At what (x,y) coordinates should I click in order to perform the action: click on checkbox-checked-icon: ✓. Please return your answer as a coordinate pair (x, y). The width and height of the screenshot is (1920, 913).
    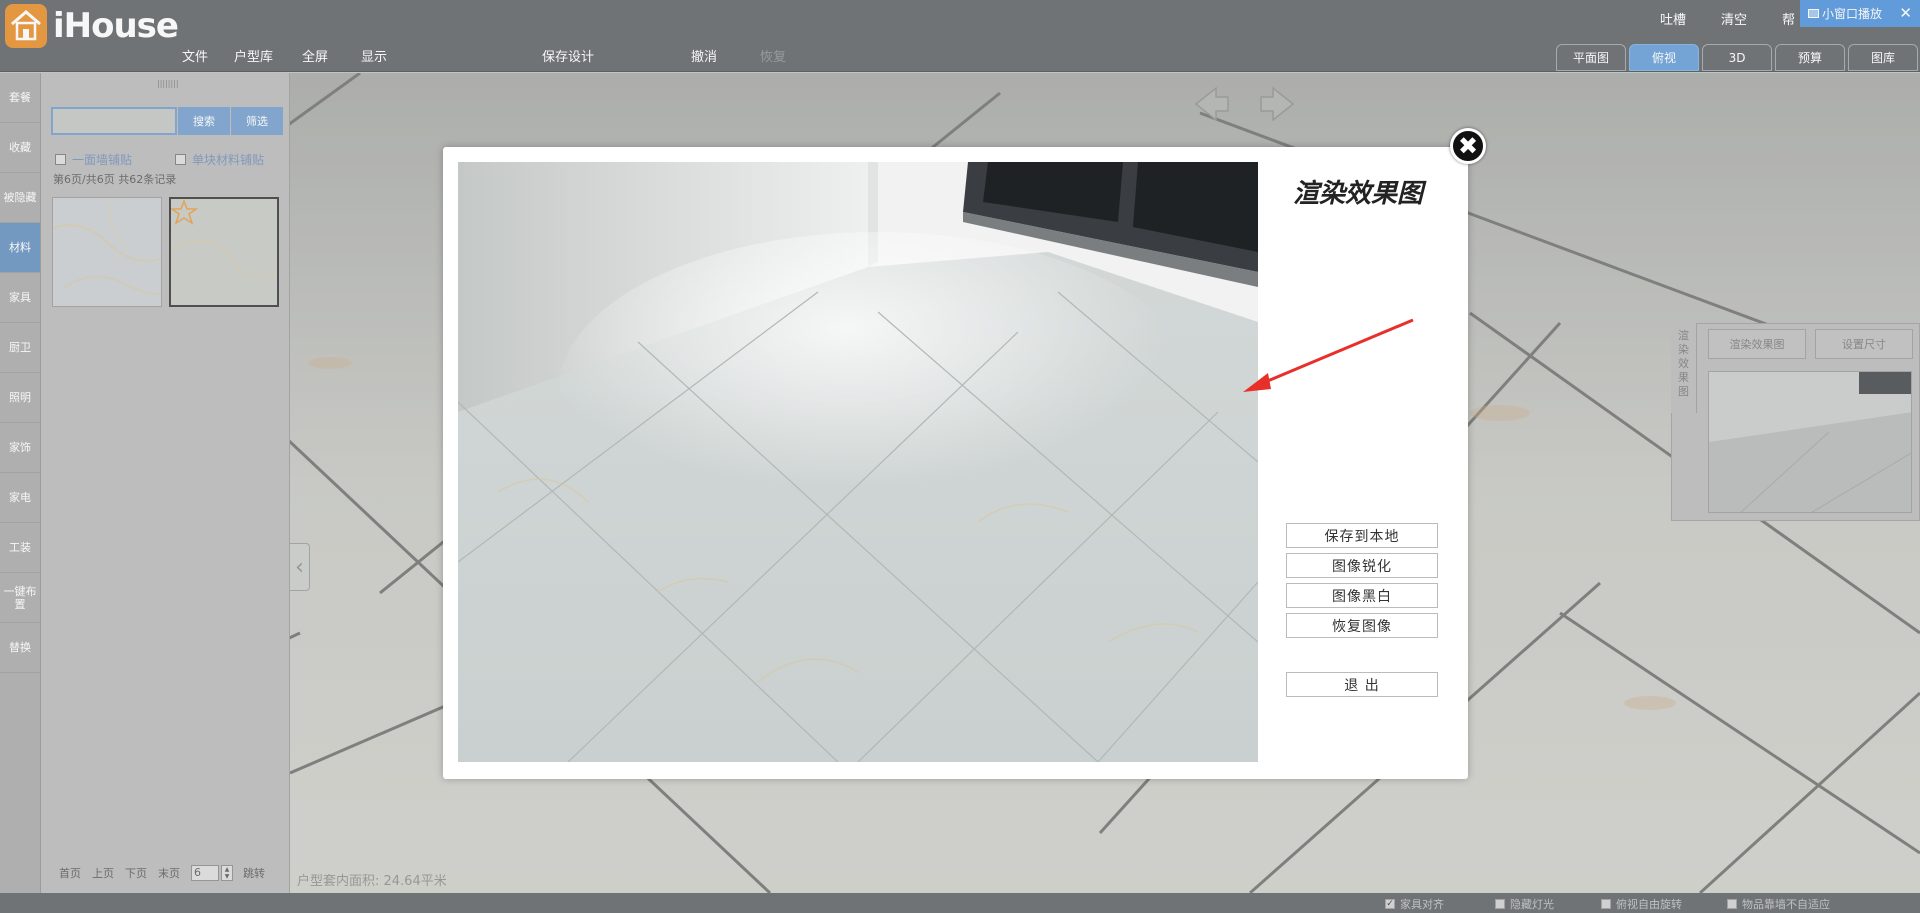
    Looking at the image, I should click on (1390, 904).